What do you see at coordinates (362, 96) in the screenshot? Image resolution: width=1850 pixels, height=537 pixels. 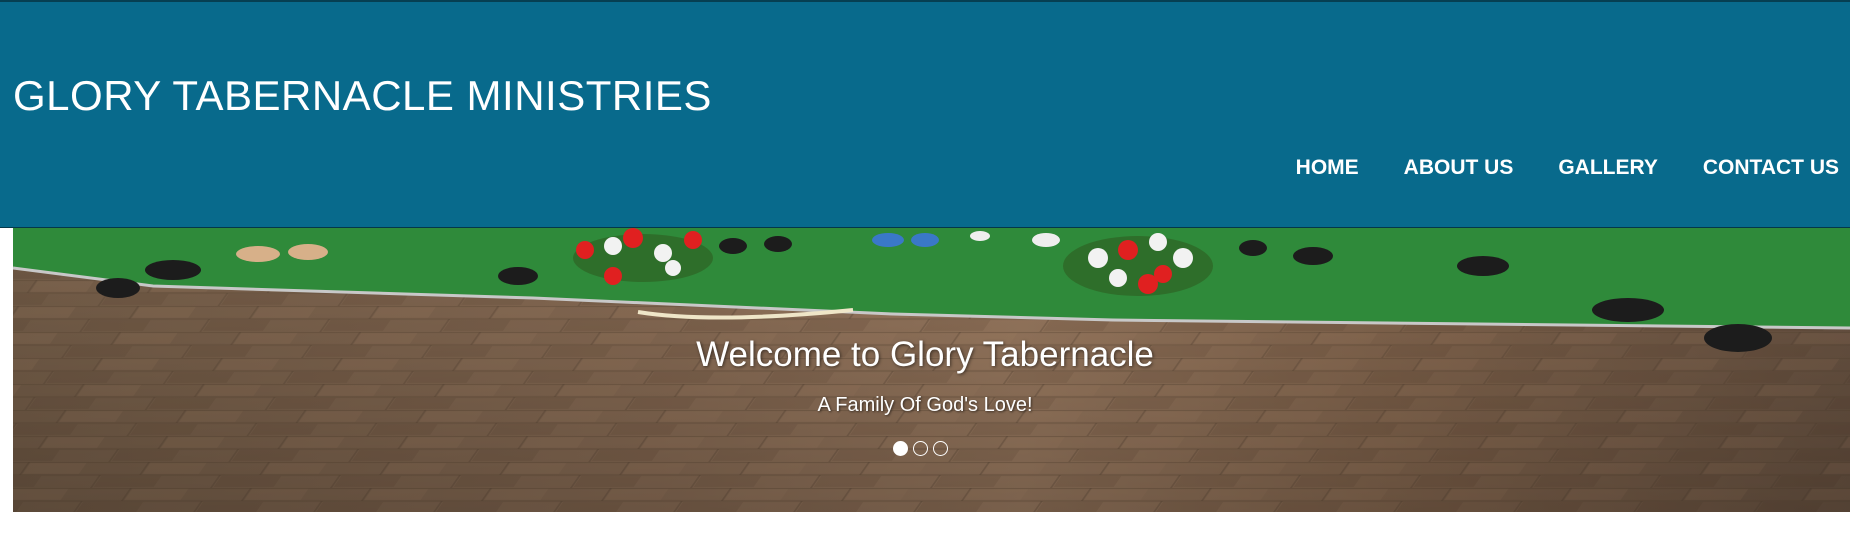 I see `site-title: GLORY TABERNACLE MINISTRIES` at bounding box center [362, 96].